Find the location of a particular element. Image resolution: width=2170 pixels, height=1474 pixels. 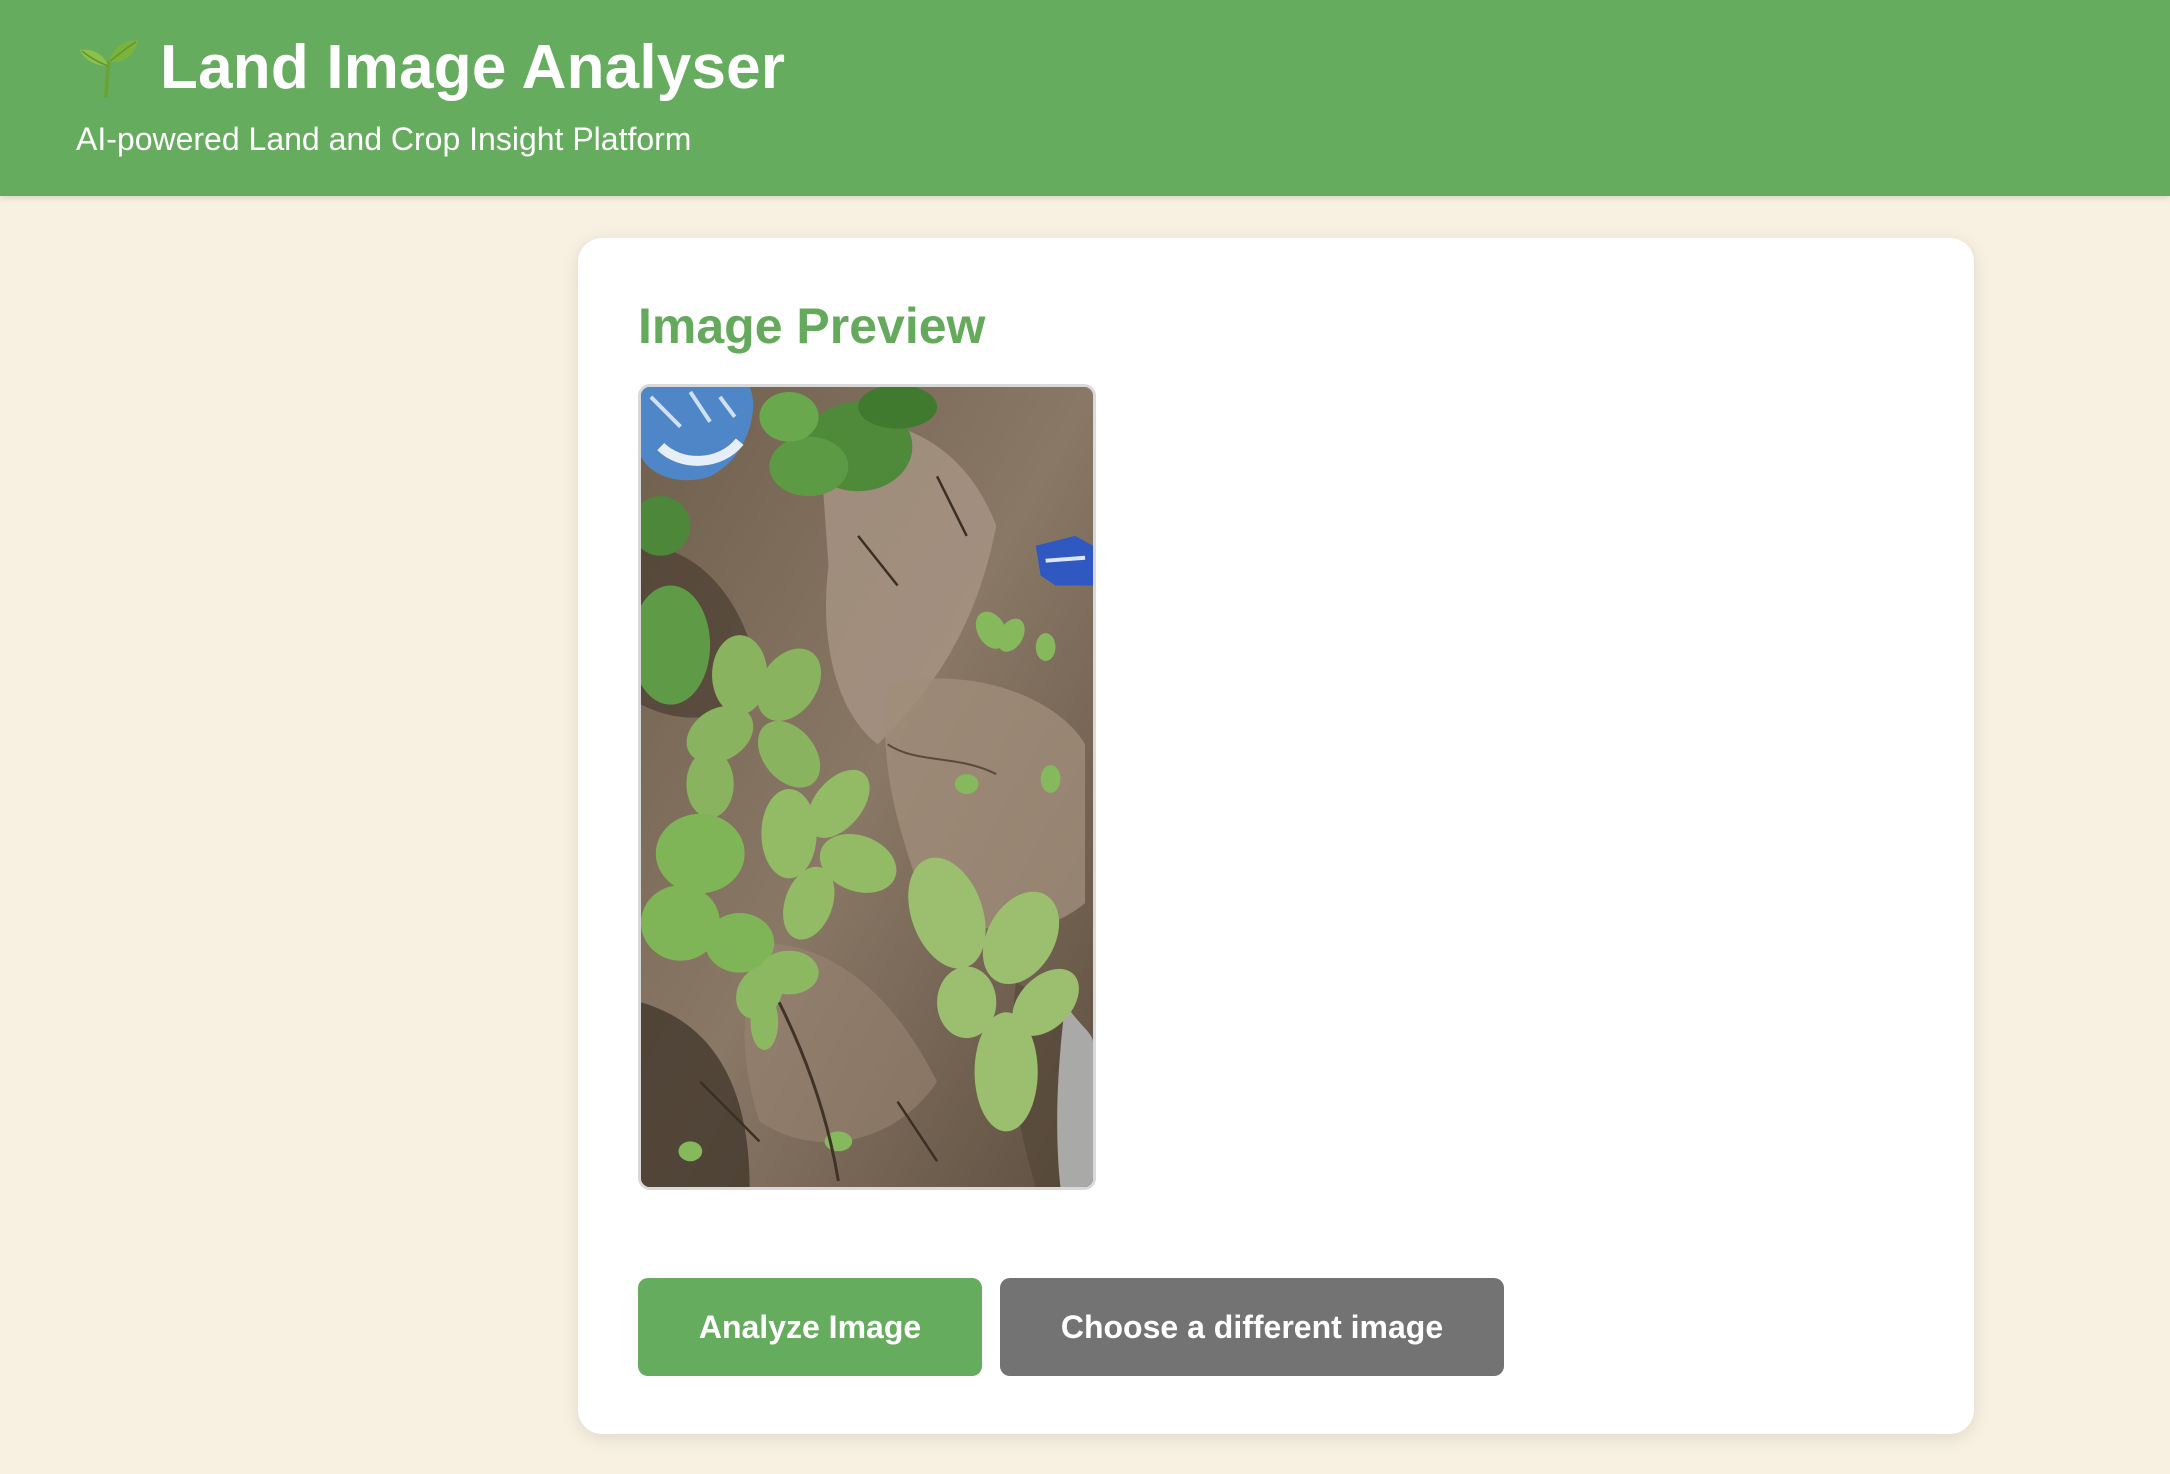

preview-heading: Image Preview is located at coordinates (812, 326).